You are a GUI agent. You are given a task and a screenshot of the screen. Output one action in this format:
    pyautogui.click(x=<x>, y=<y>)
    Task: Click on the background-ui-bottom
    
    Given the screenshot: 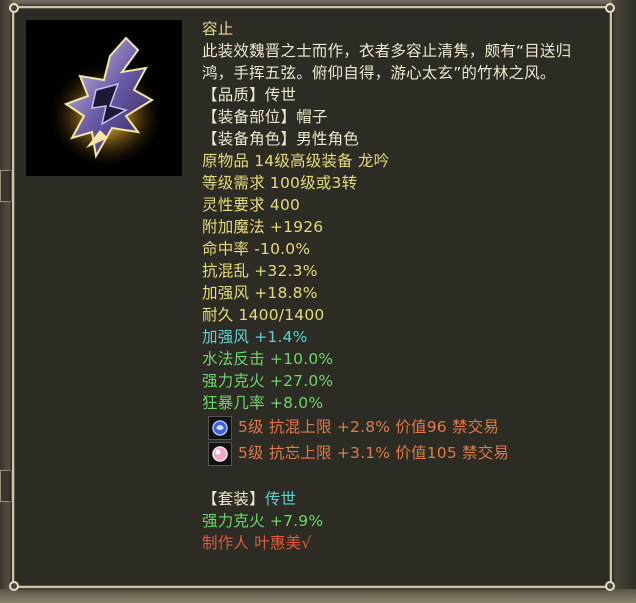 What is the action you would take?
    pyautogui.click(x=318, y=596)
    